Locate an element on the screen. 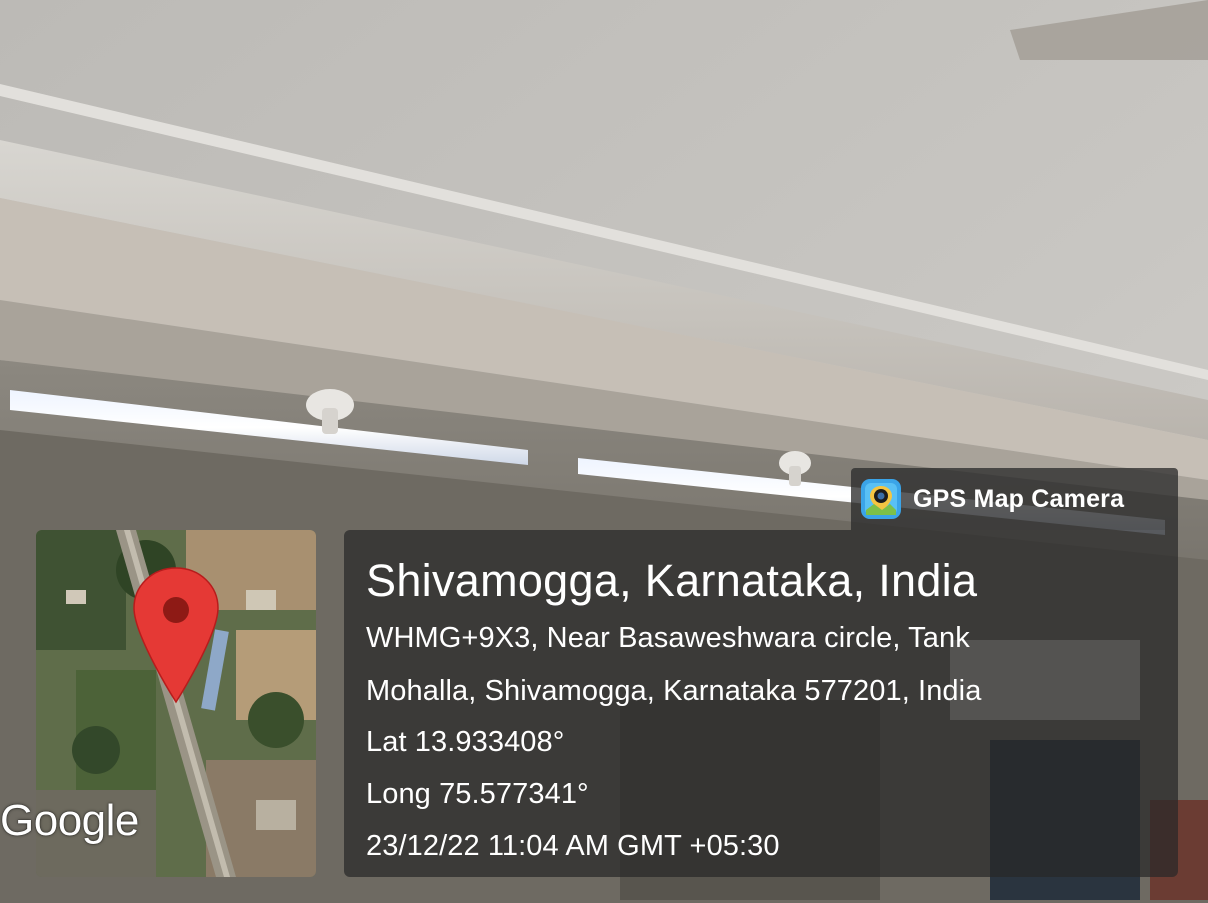 This screenshot has height=903, width=1208. address-line-1: WHMG+9X3, Near Basaweshwara circle, Tank is located at coordinates (668, 638).